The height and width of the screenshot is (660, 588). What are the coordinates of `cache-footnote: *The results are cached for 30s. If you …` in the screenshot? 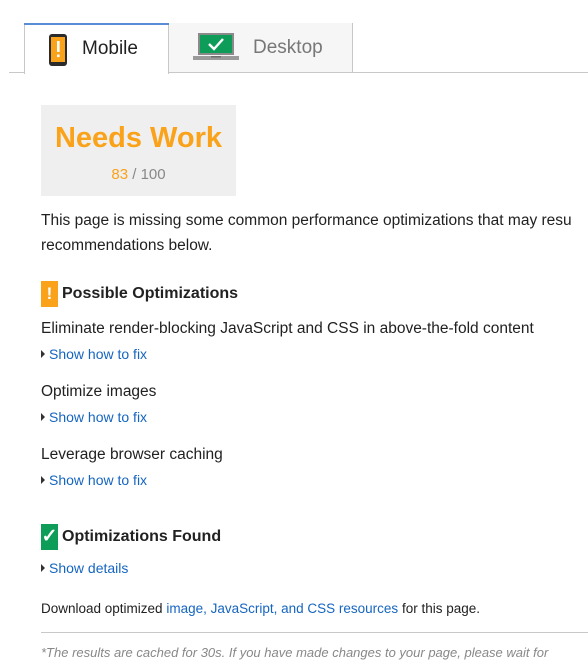 It's located at (295, 652).